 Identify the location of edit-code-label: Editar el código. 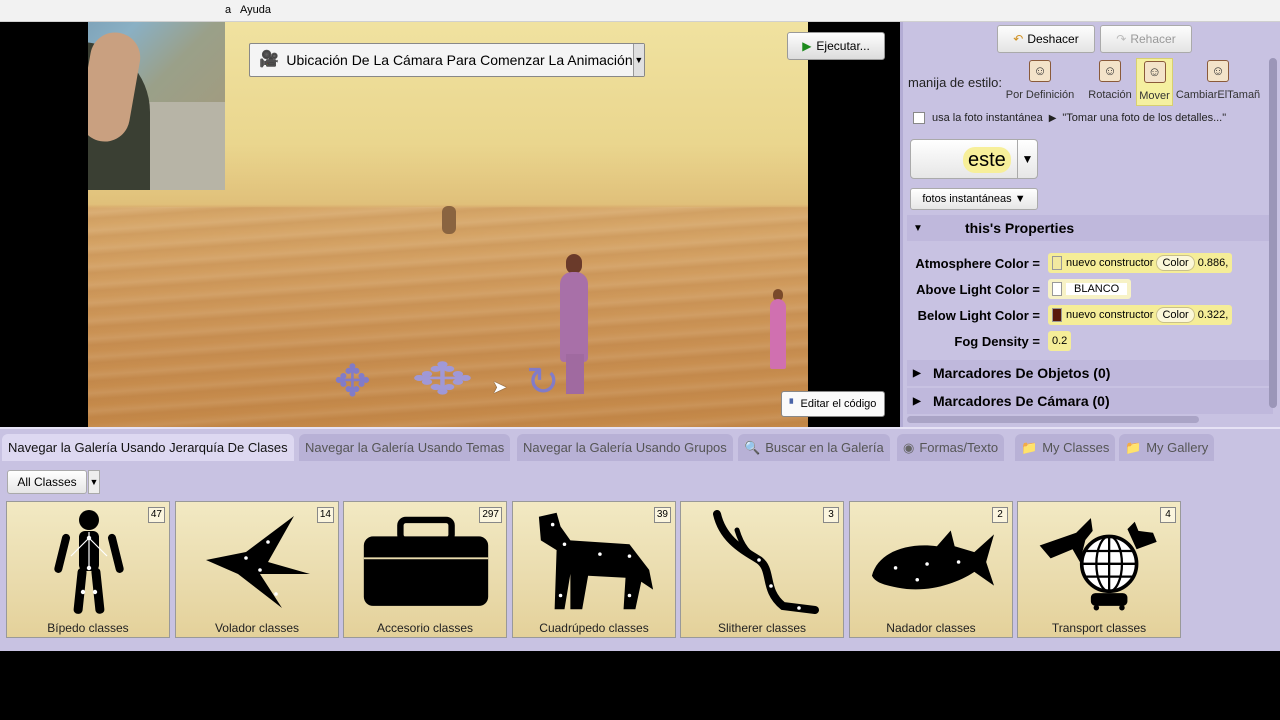
(838, 404).